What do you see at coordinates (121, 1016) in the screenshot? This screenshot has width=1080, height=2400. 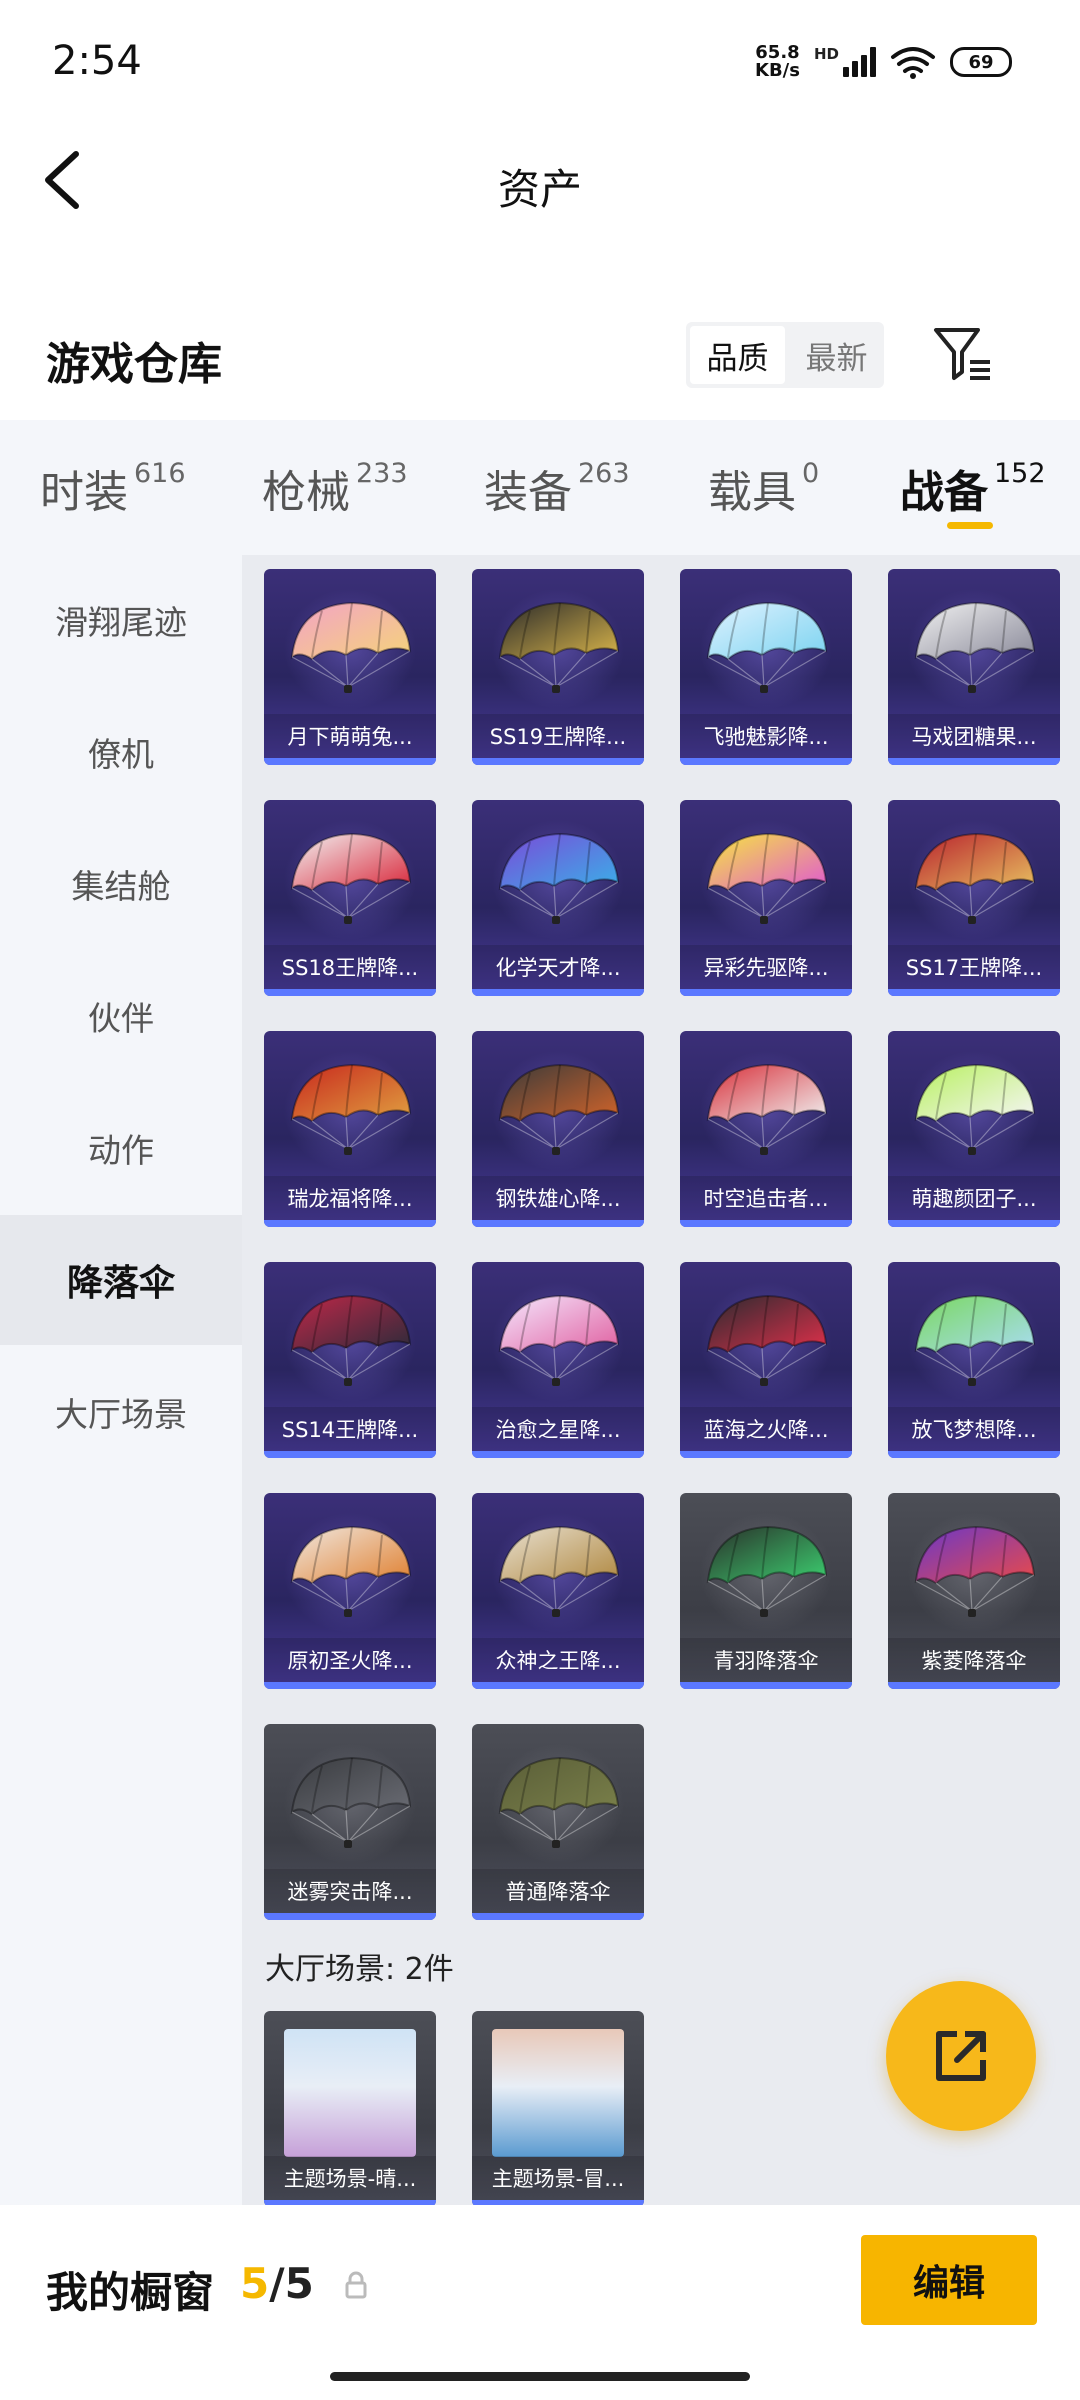 I see `sidebar-item-partner: 伙伴` at bounding box center [121, 1016].